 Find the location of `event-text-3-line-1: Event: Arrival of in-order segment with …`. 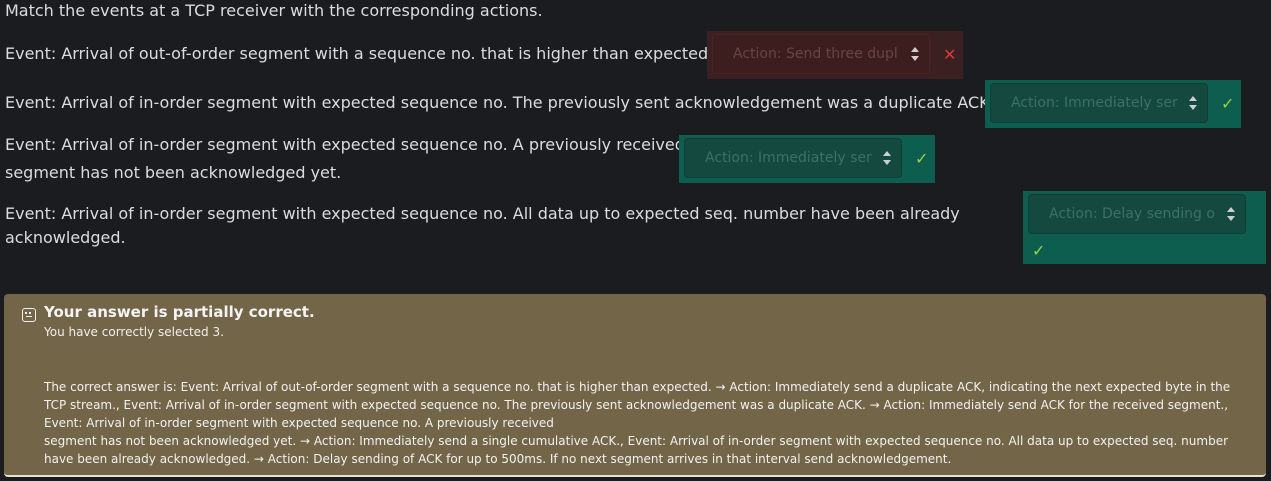

event-text-3-line-1: Event: Arrival of in-order segment with … is located at coordinates (345, 144).